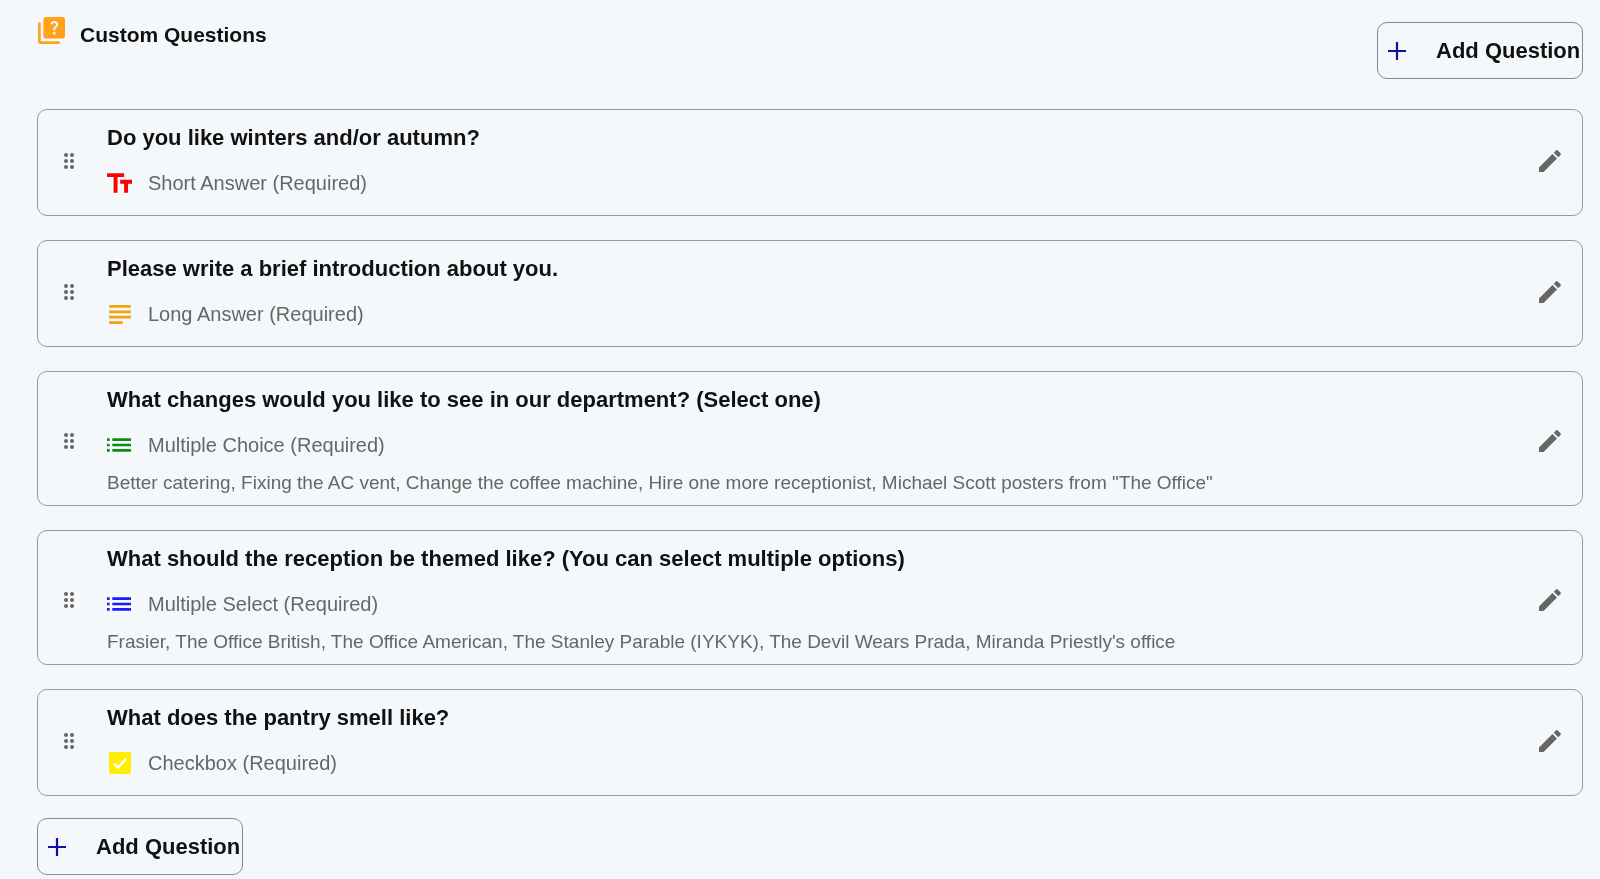 The height and width of the screenshot is (879, 1600). What do you see at coordinates (506, 559) in the screenshot?
I see `question-title: What should the reception be themed like? (You can select multiple options)` at bounding box center [506, 559].